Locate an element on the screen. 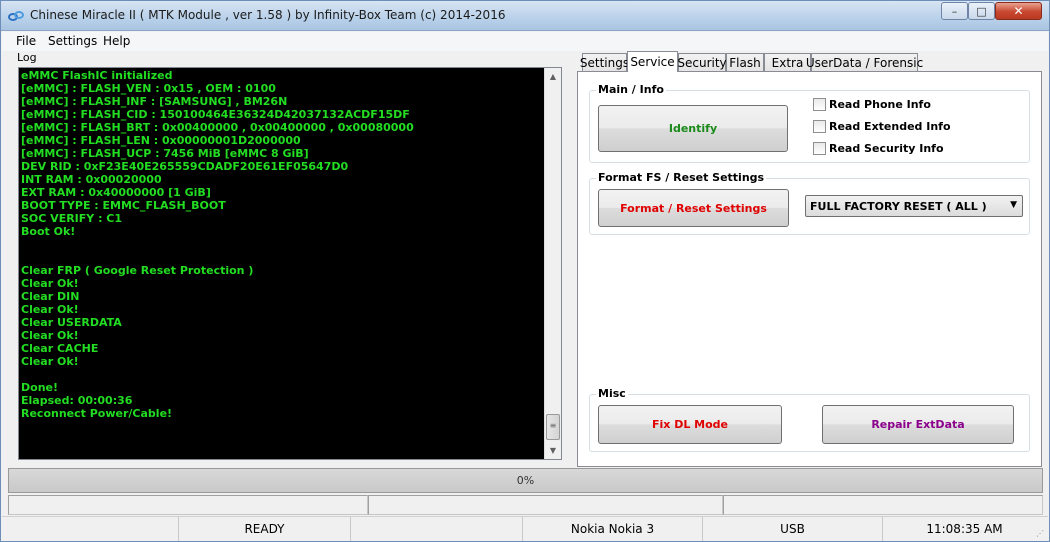 This screenshot has height=542, width=1050. read-extended-info-checkbox: Read Extended Info is located at coordinates (882, 126).